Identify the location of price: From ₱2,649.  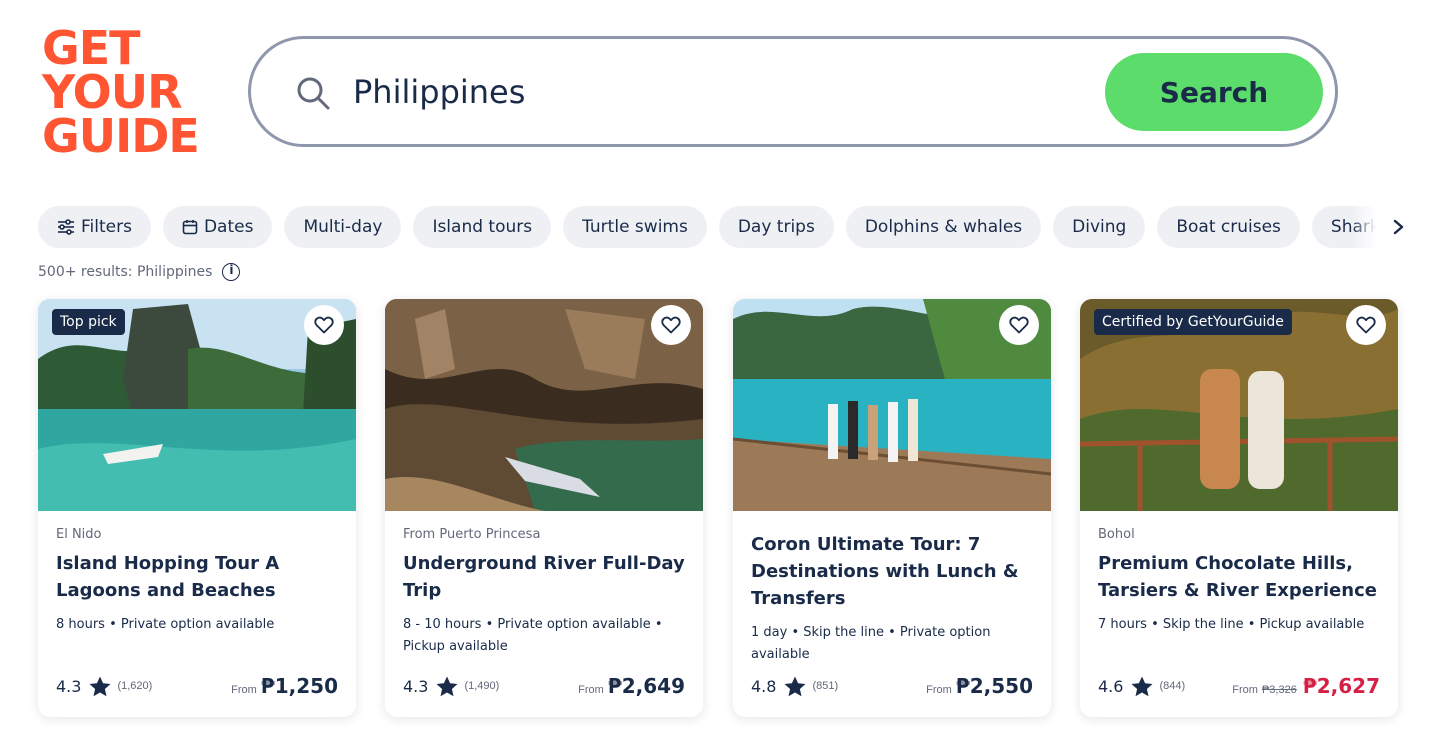
(631, 686).